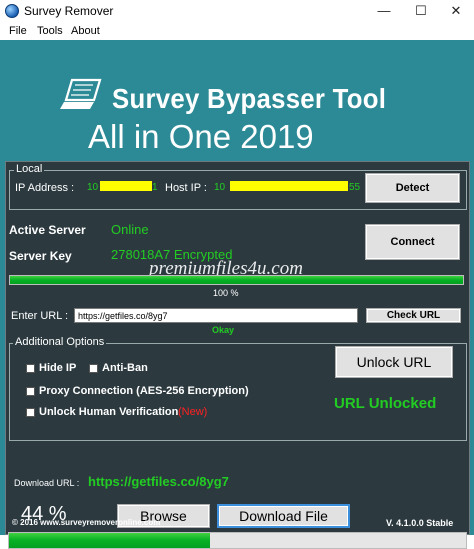 The image size is (474, 549). I want to click on new-badge: (New), so click(193, 412).